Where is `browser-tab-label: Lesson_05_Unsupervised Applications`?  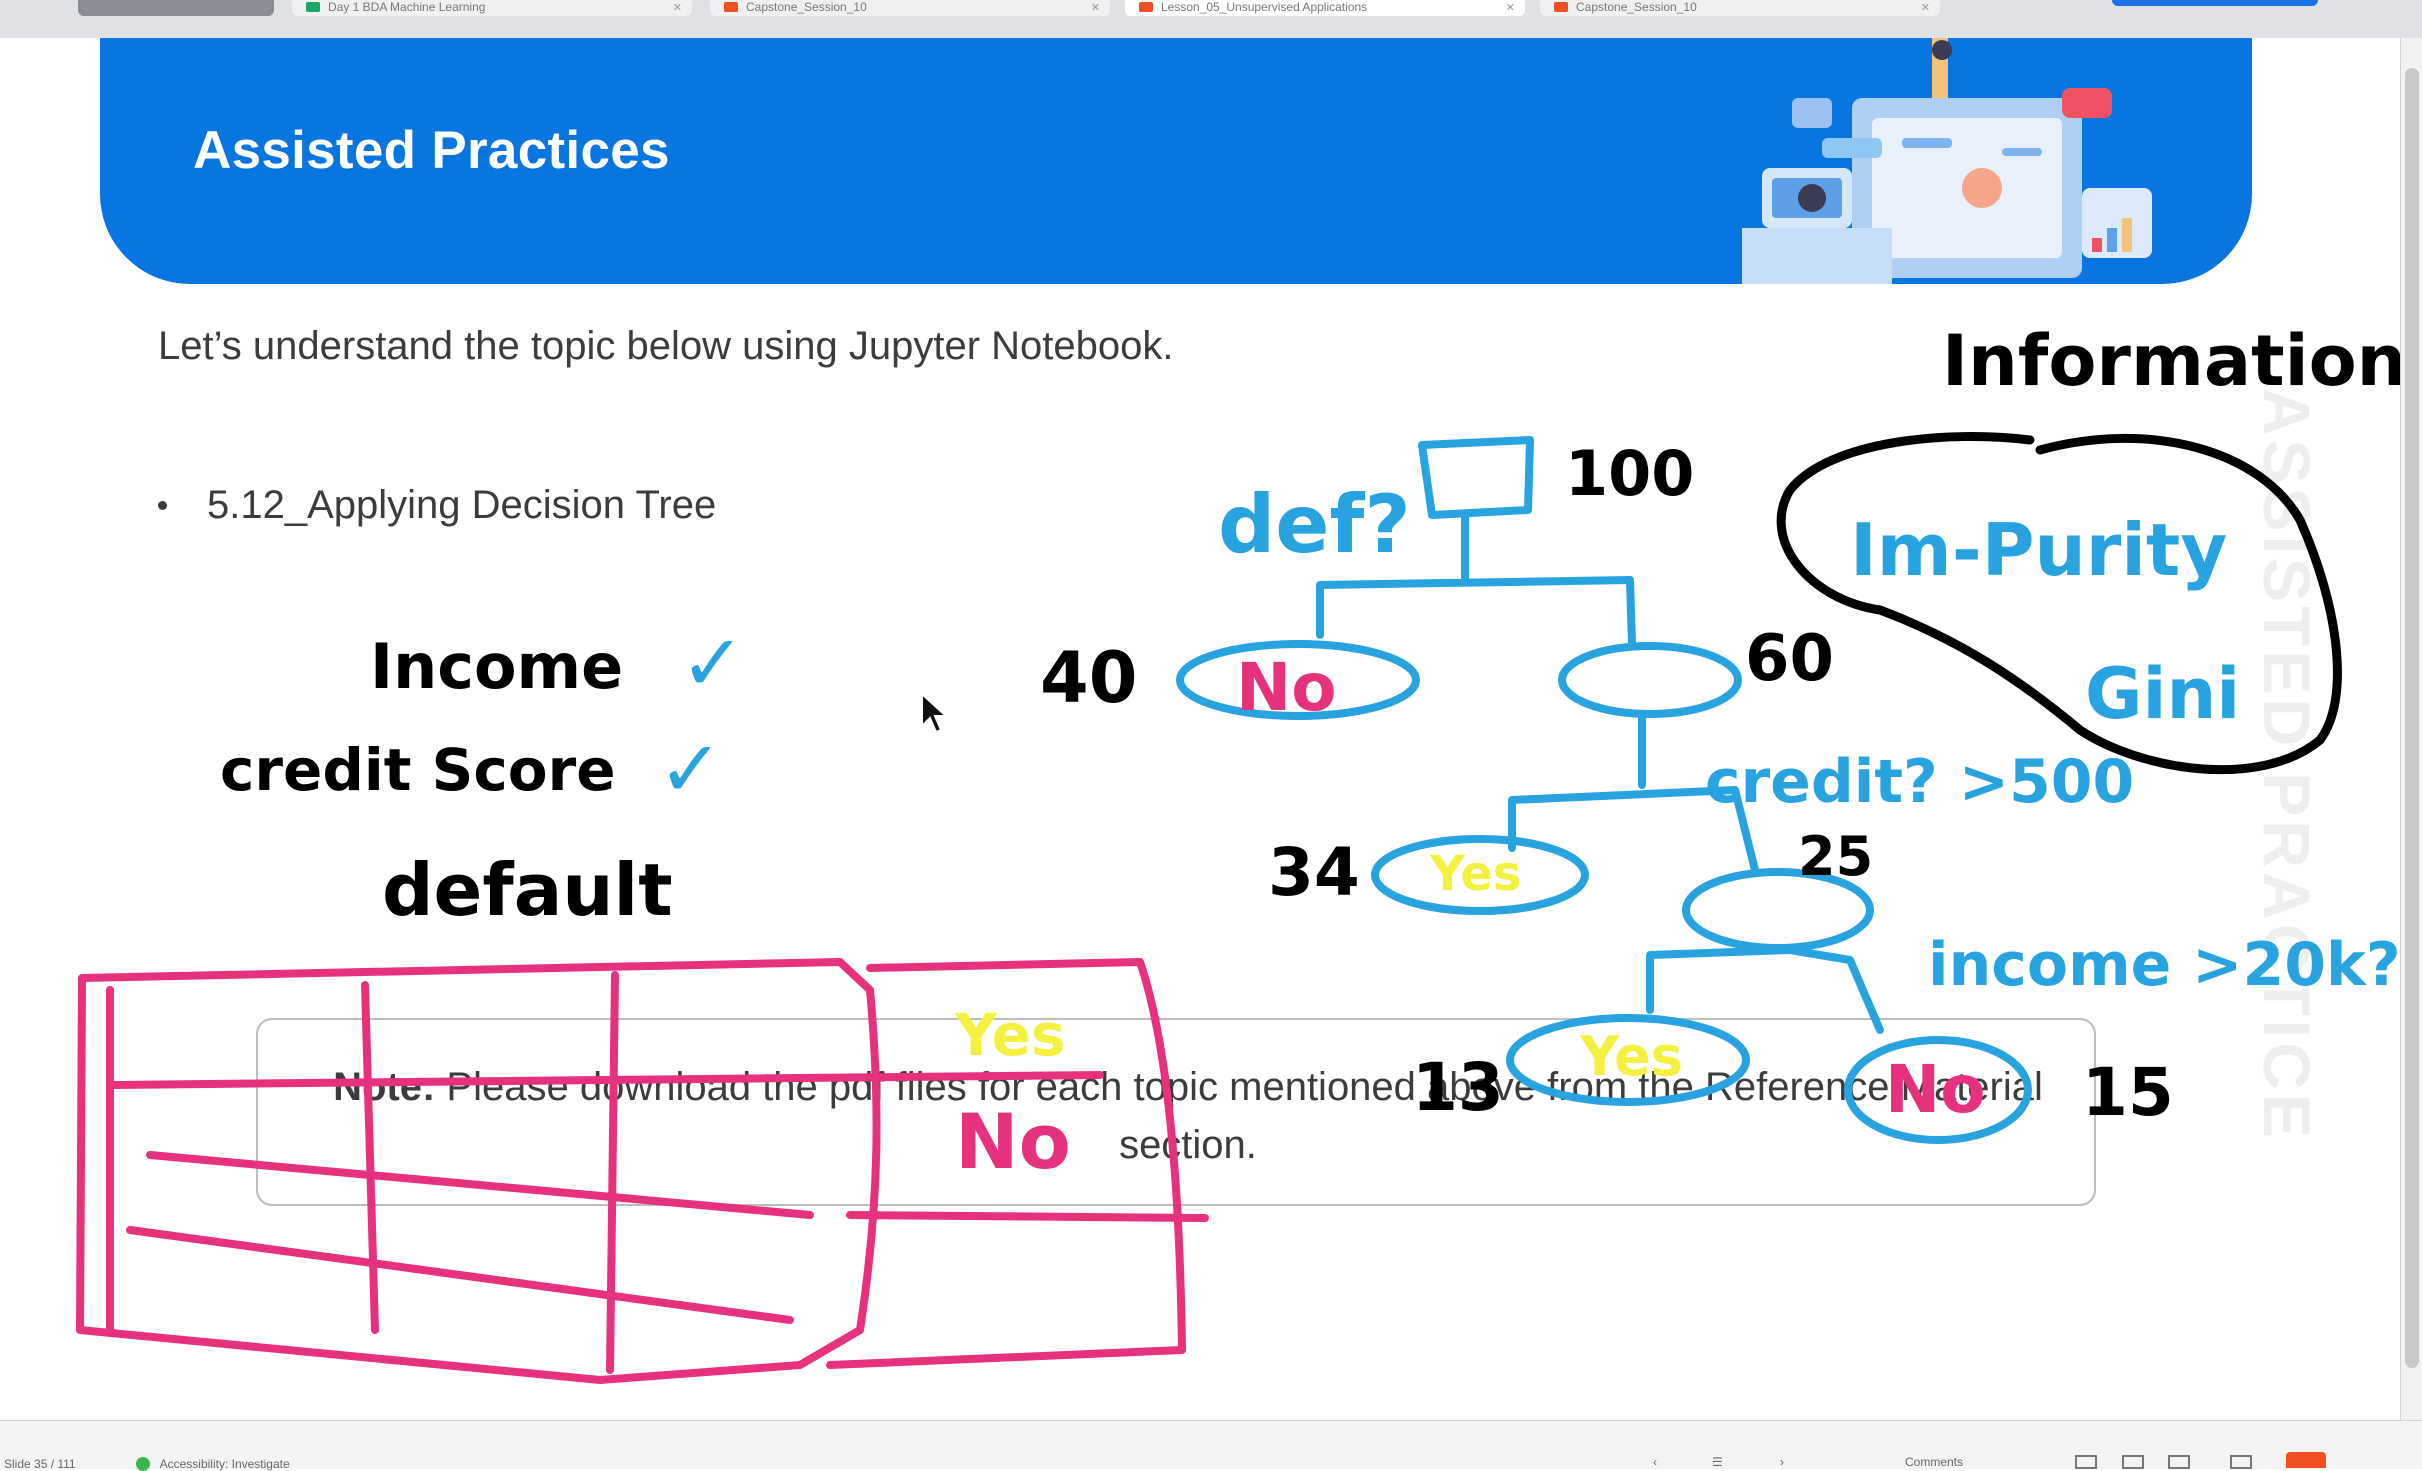
browser-tab-label: Lesson_05_Unsupervised Applications is located at coordinates (1264, 7).